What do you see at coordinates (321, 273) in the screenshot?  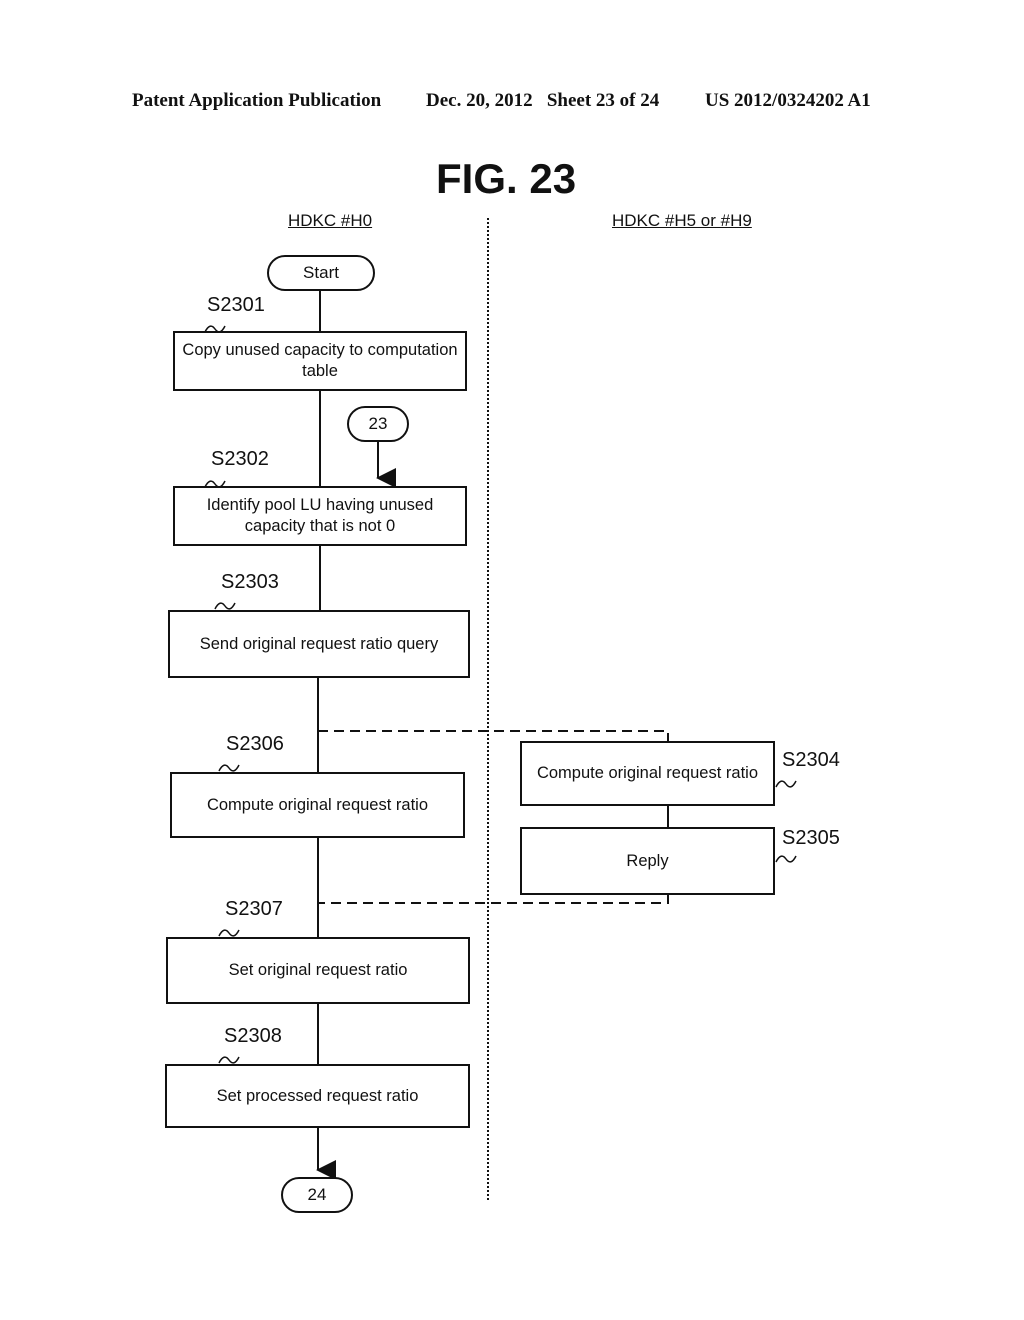 I see `start-terminal: Start` at bounding box center [321, 273].